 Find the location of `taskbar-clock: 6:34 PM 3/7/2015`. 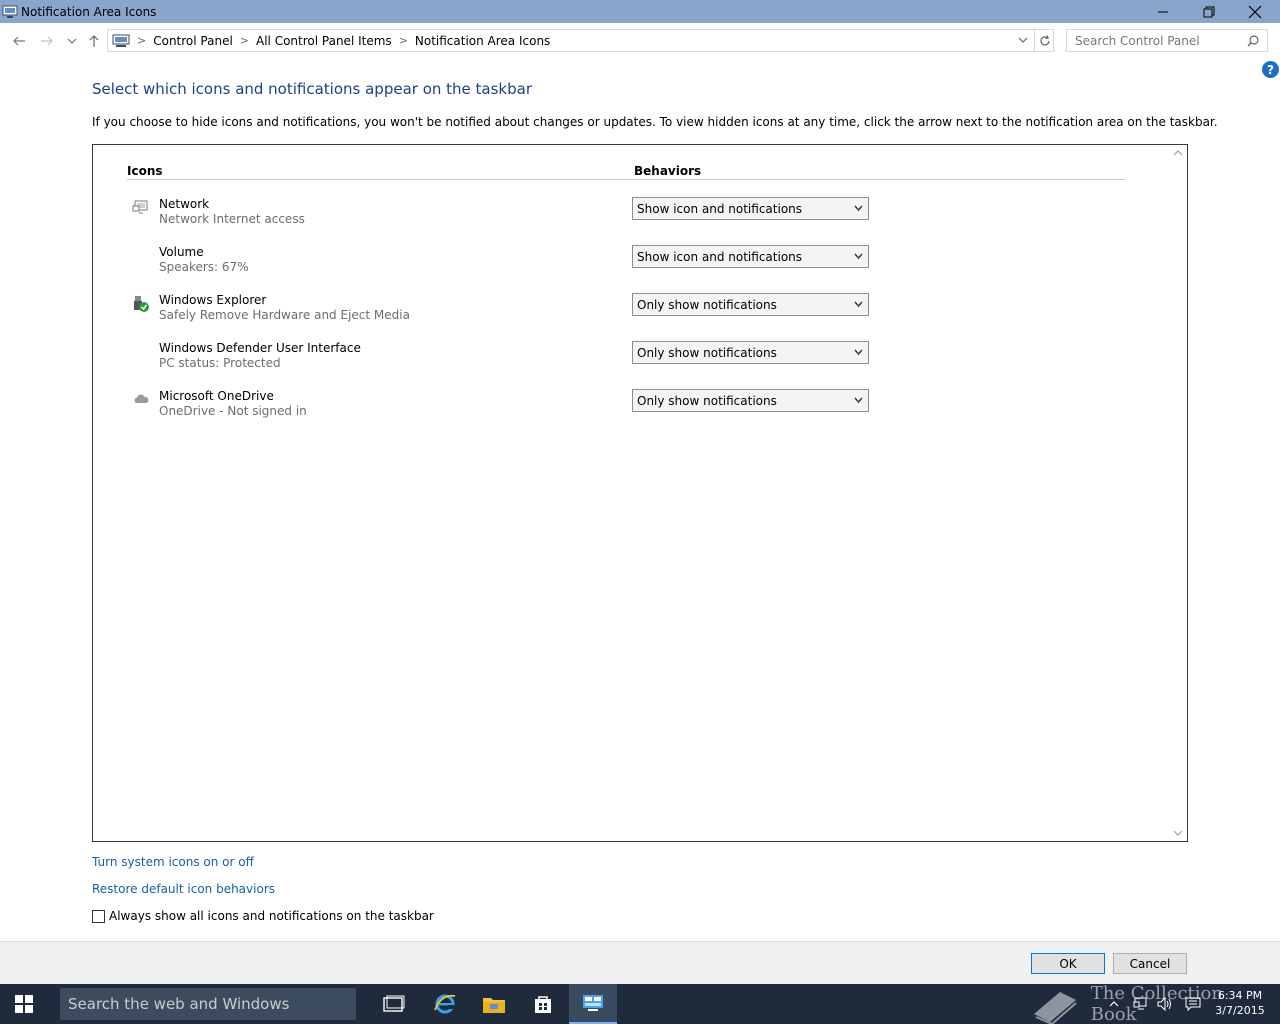

taskbar-clock: 6:34 PM 3/7/2015 is located at coordinates (1240, 1003).